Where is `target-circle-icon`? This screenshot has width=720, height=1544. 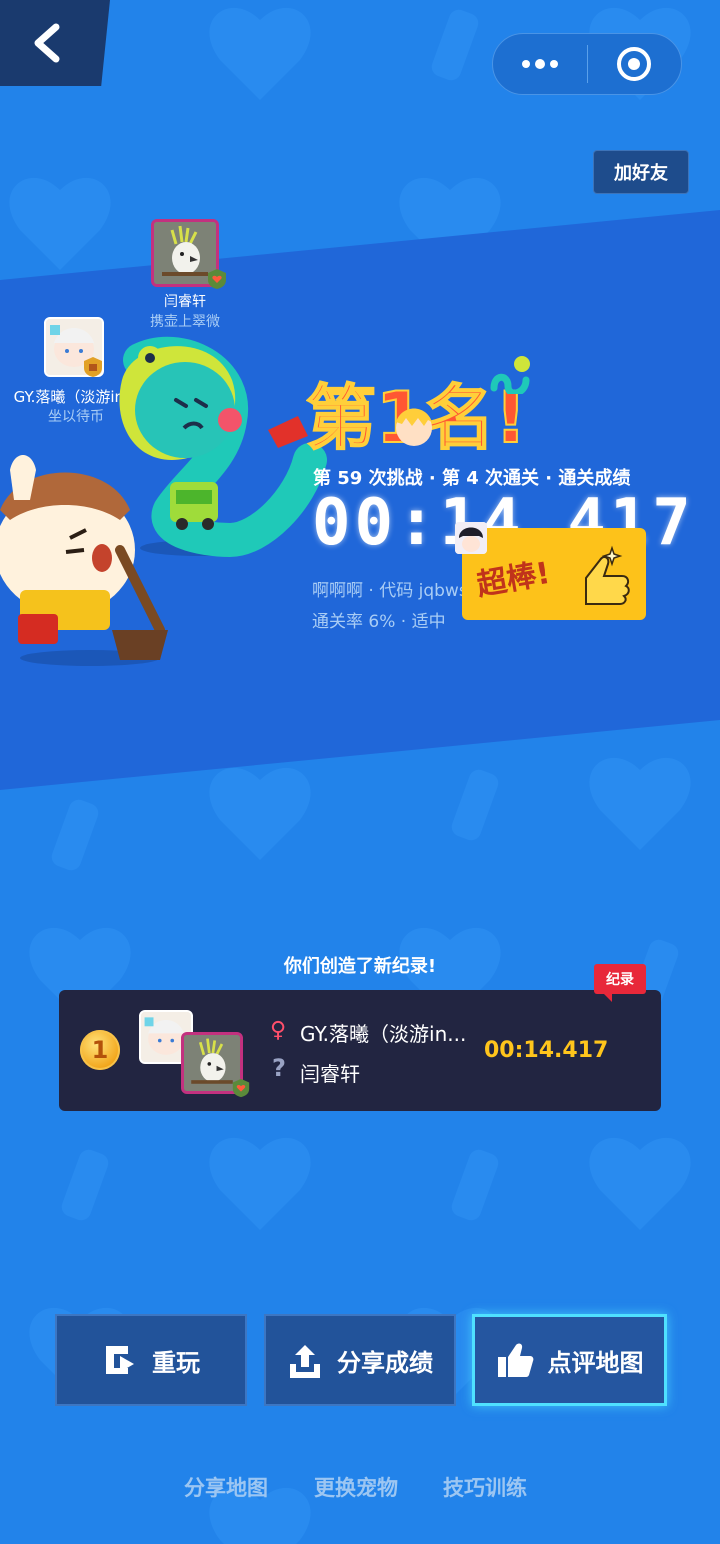
target-circle-icon is located at coordinates (634, 64).